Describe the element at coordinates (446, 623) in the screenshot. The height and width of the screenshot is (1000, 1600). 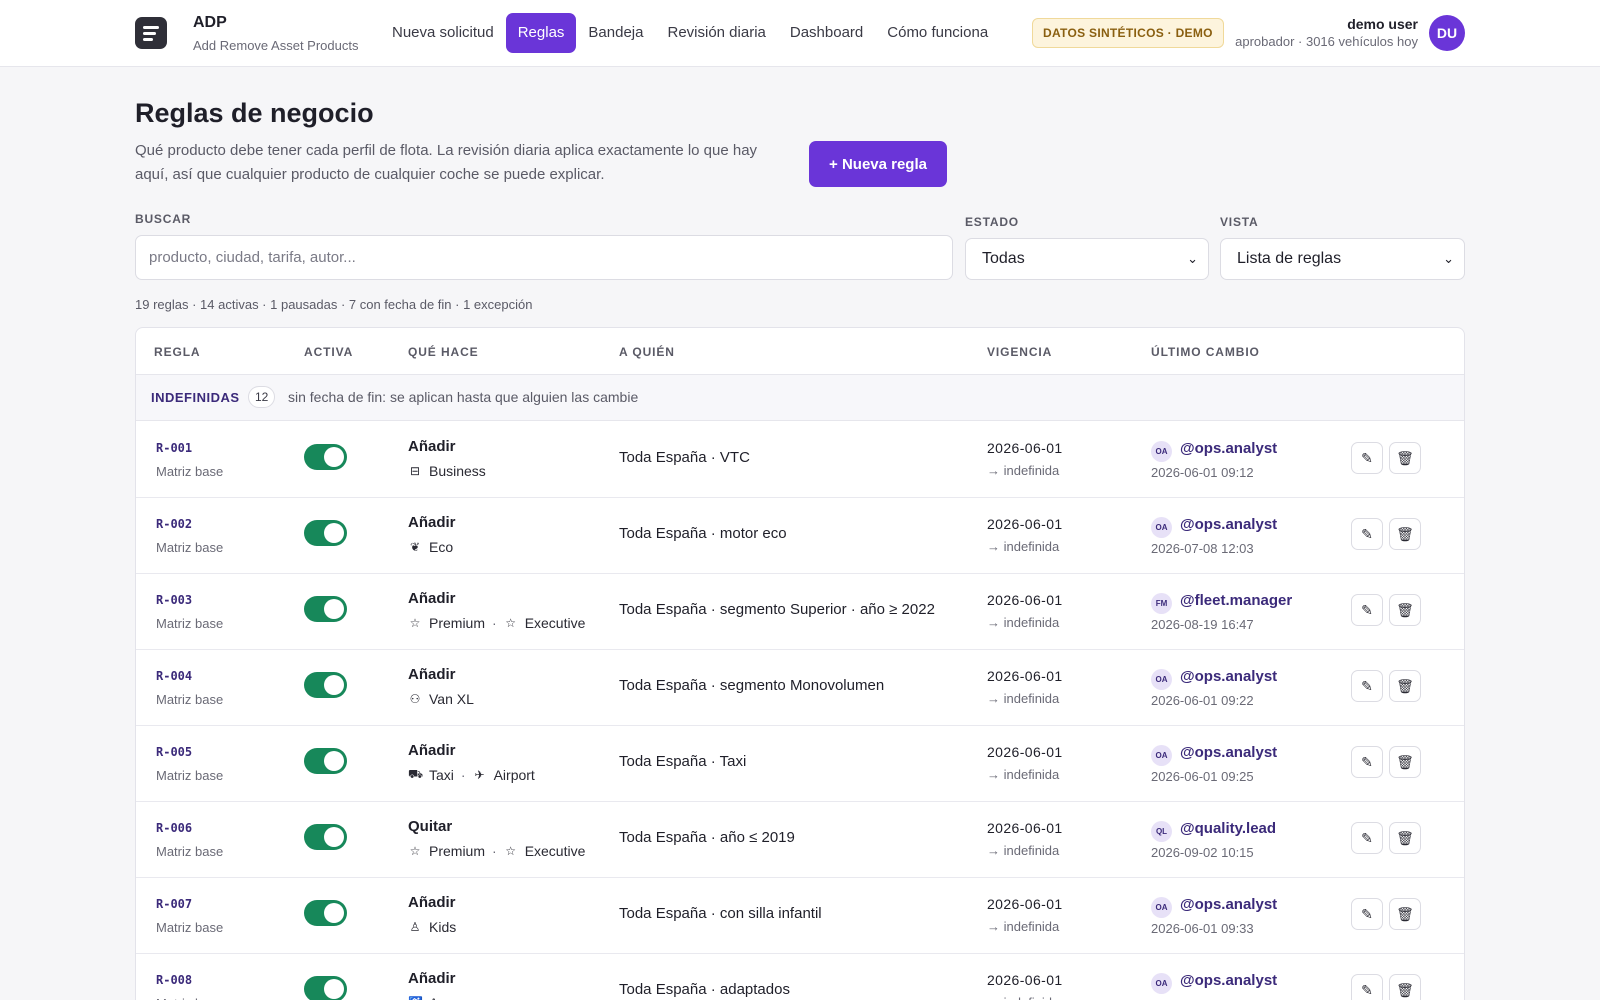
I see `product-tag: ☆ Premium` at that location.